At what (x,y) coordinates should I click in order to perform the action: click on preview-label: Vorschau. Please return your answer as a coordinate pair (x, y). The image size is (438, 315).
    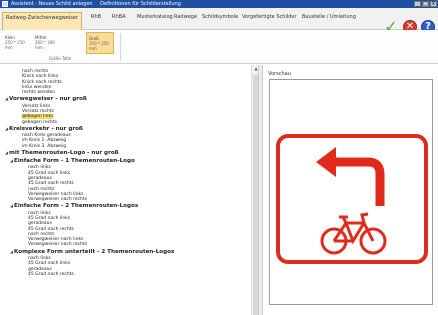
    Looking at the image, I should click on (279, 74).